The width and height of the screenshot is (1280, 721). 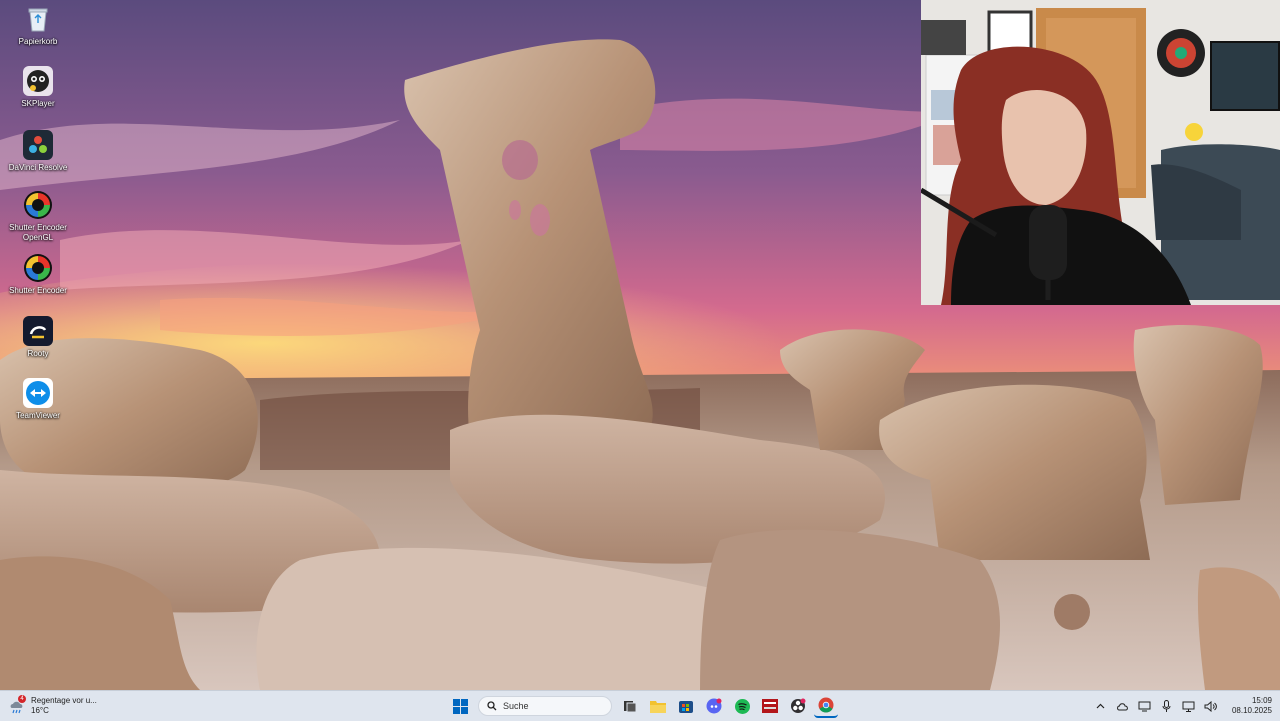 I want to click on desktop-icon-label: Shutter Encoder, so click(x=38, y=290).